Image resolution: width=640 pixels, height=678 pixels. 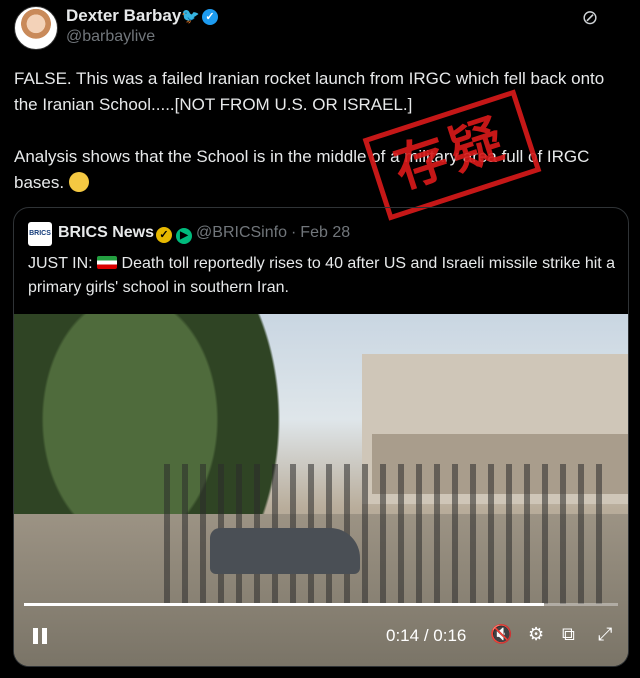 I want to click on car, so click(x=285, y=551).